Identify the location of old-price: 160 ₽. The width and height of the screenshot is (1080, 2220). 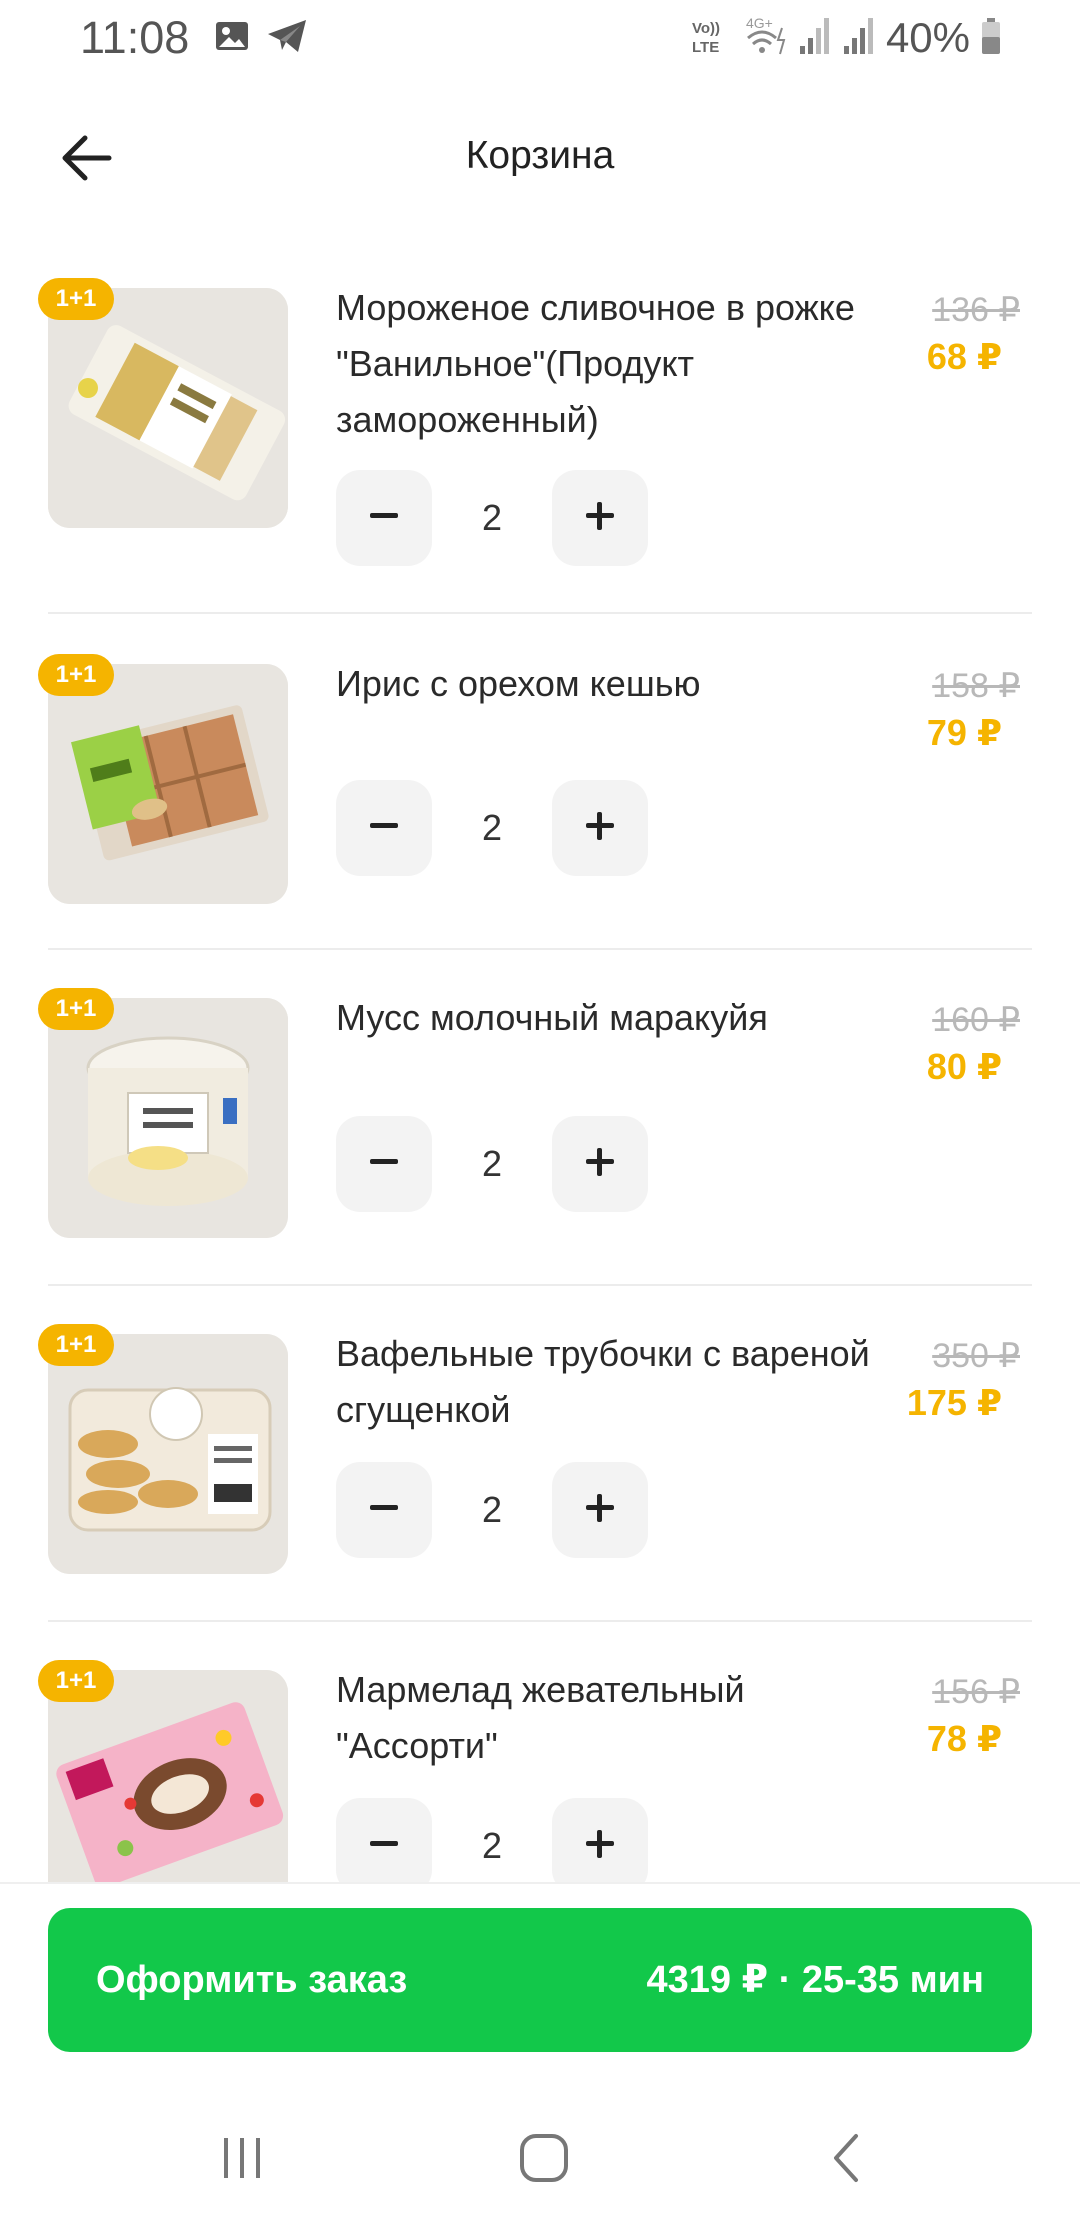
(976, 1020).